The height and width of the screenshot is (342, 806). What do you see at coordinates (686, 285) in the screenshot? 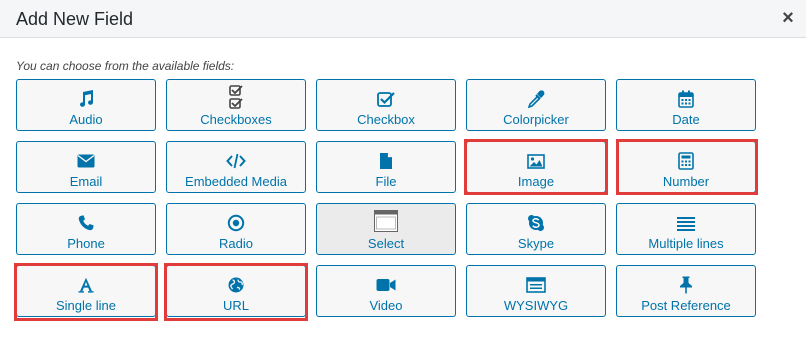
I see `pin-icon` at bounding box center [686, 285].